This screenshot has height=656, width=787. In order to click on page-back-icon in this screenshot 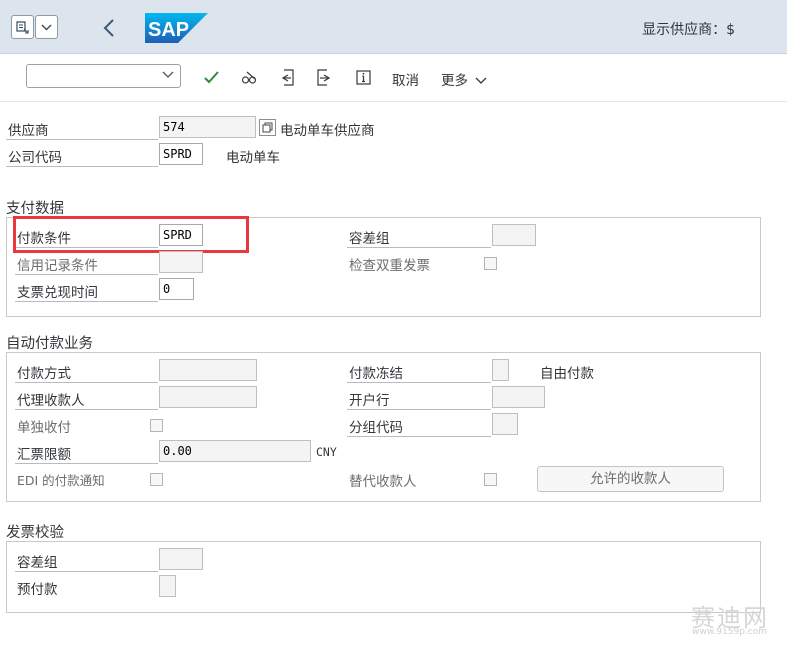, I will do `click(287, 77)`.